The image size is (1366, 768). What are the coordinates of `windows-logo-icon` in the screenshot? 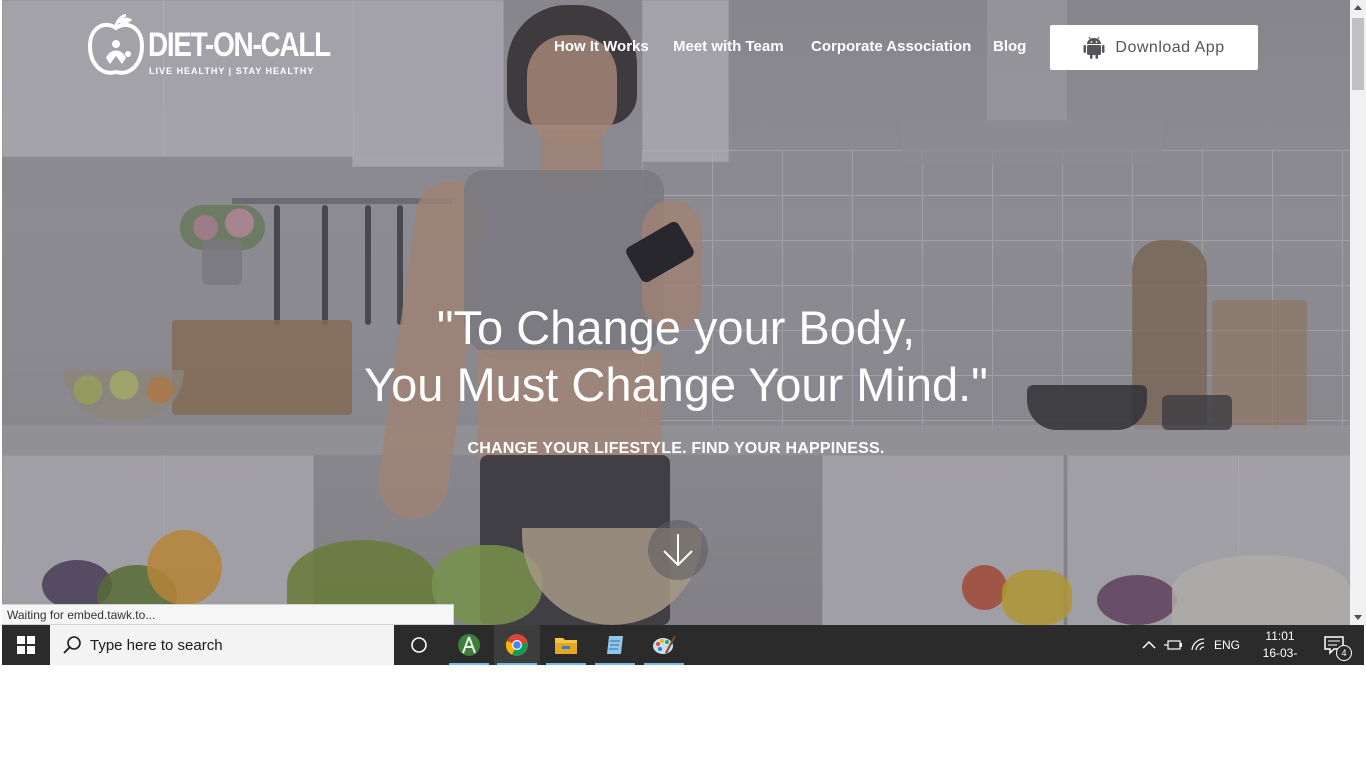 It's located at (26, 645).